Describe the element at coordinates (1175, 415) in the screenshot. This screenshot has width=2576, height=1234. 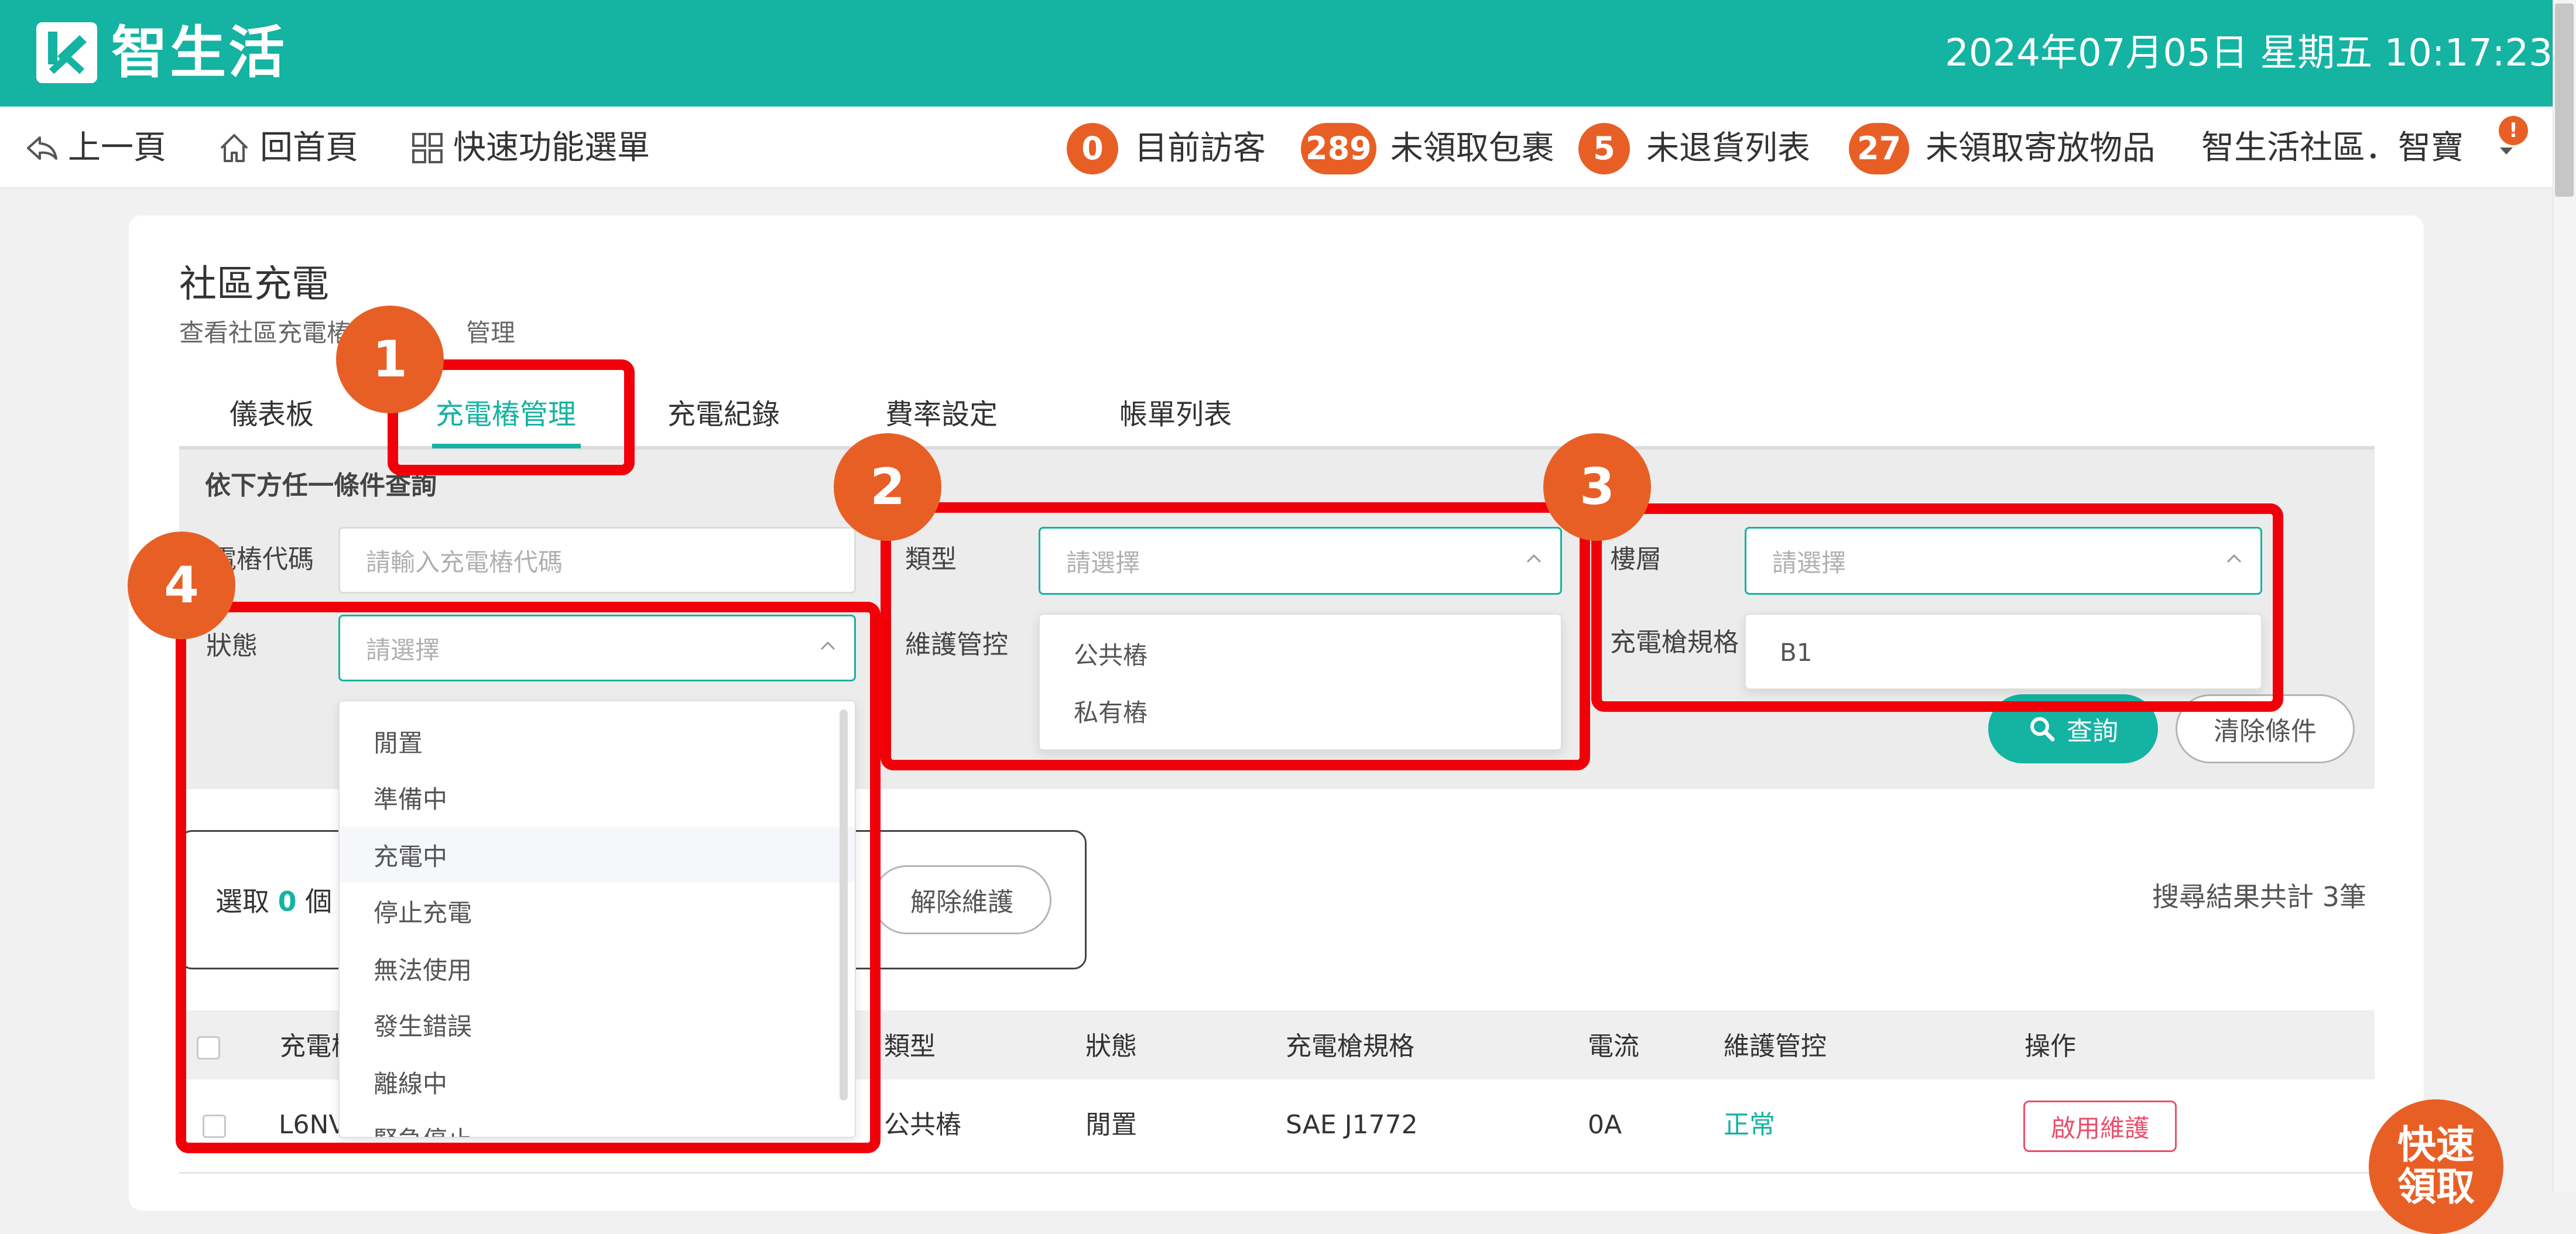
I see `tab-bill-list: 帳單列表` at that location.